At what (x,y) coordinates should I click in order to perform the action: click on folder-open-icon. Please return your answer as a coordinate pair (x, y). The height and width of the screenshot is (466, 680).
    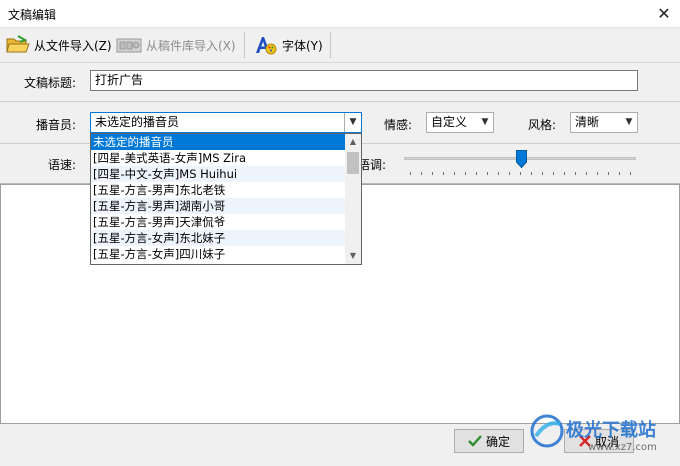
    Looking at the image, I should click on (18, 44).